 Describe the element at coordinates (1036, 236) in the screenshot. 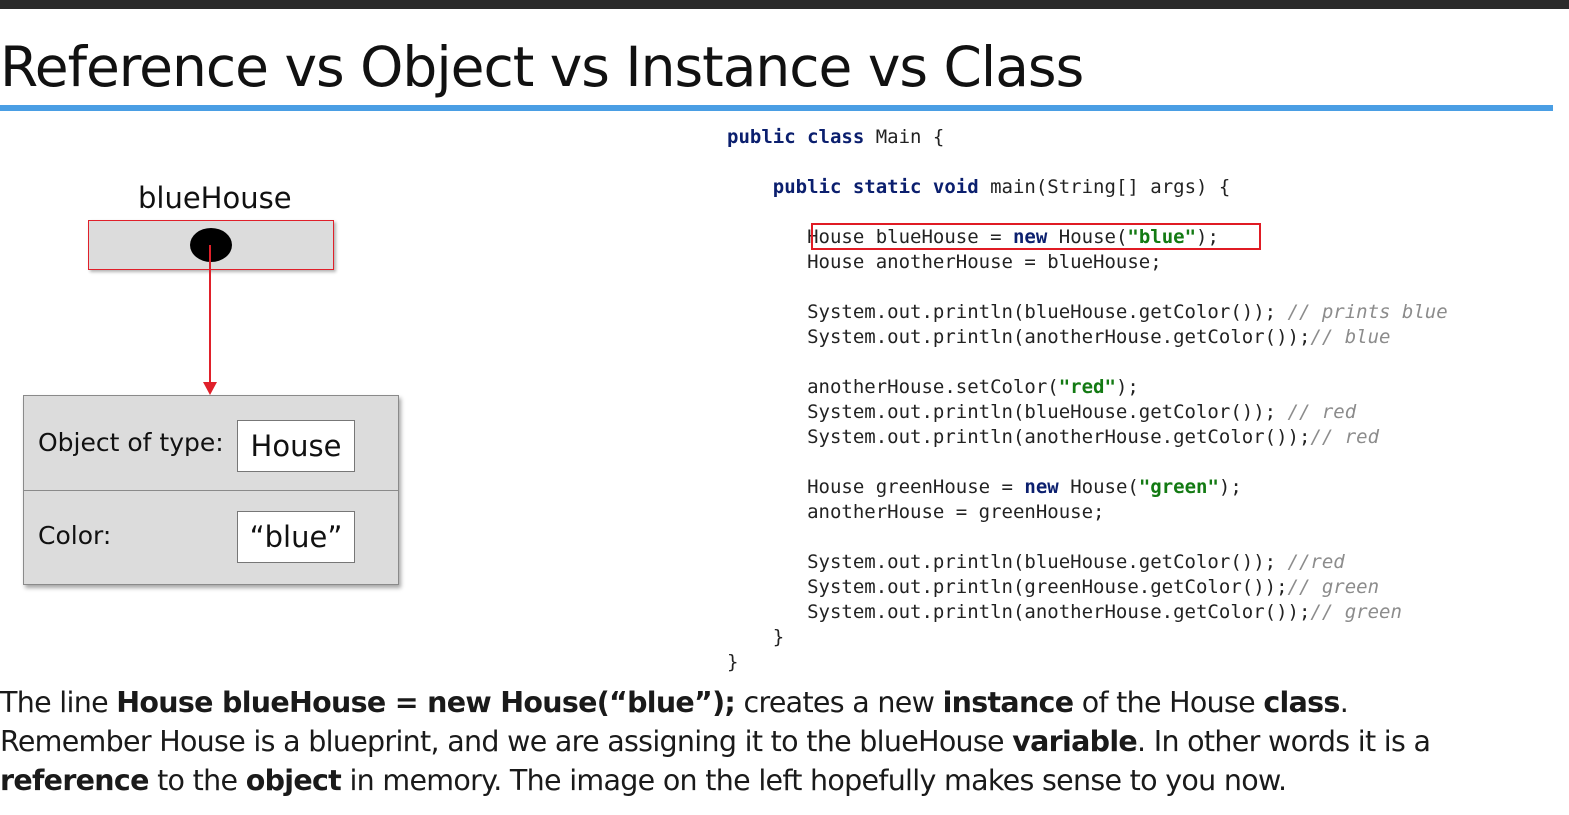

I see `code-highlight-box` at that location.